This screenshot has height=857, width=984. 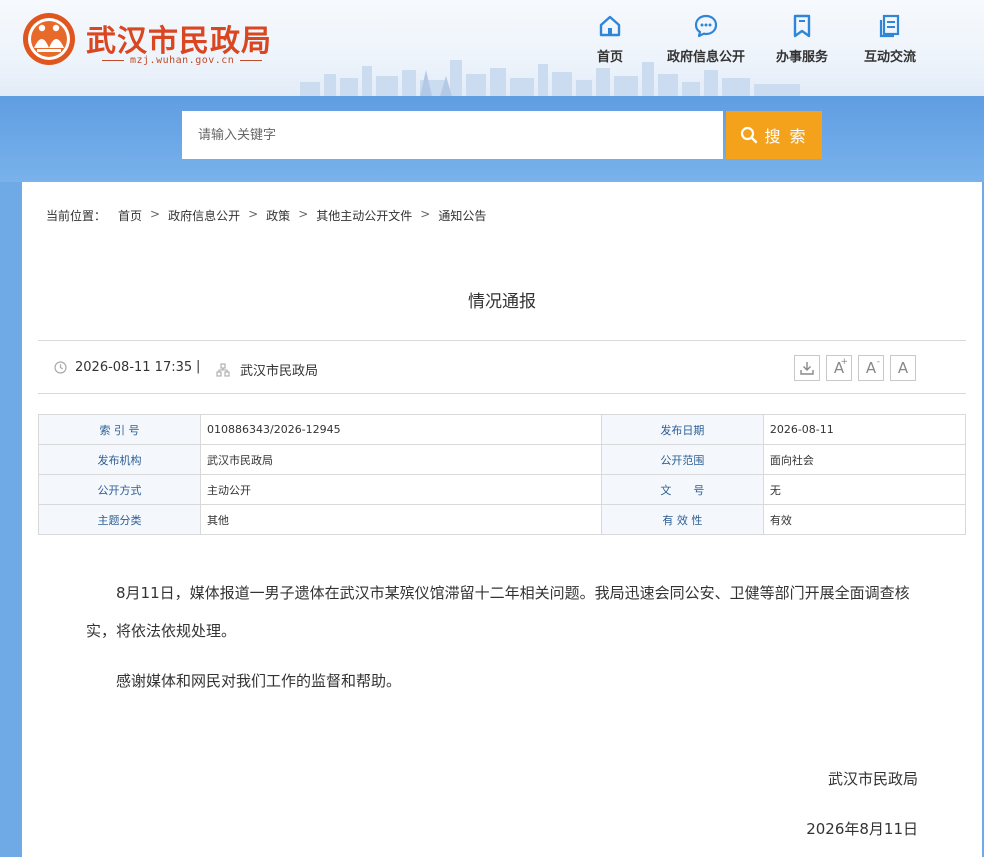 I want to click on chat-bubble-icon, so click(x=706, y=26).